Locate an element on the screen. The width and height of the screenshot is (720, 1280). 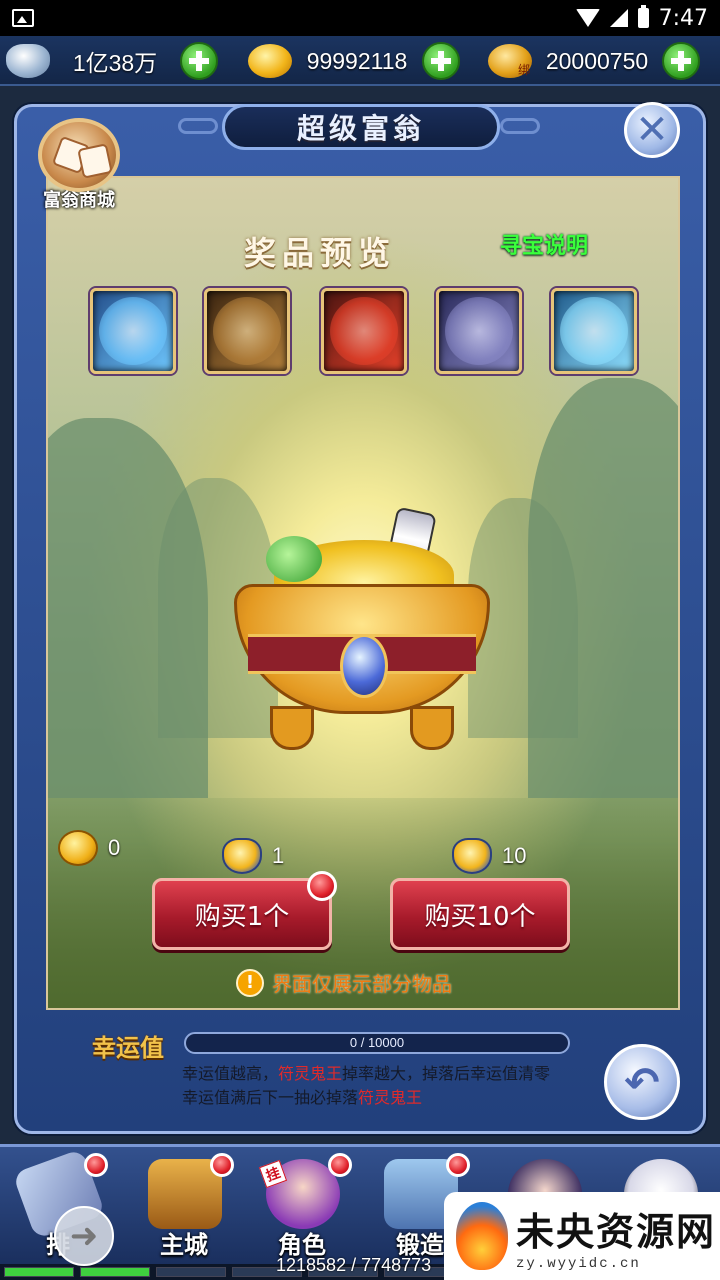
battery-icon is located at coordinates (643, 16).